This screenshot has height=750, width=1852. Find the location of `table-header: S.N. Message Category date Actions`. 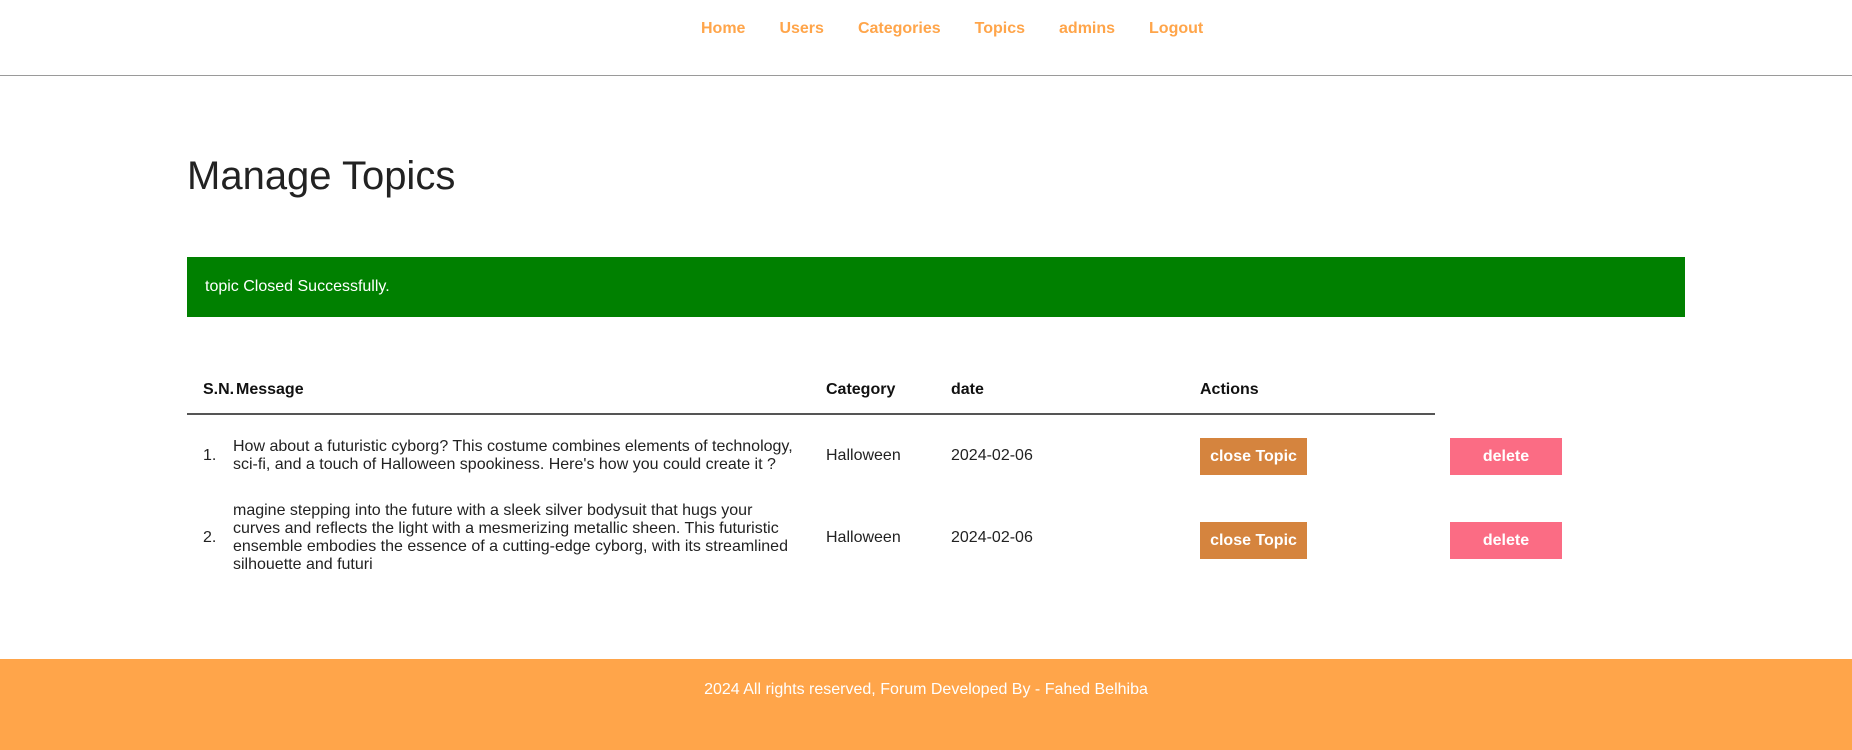

table-header: S.N. Message Category date Actions is located at coordinates (811, 394).